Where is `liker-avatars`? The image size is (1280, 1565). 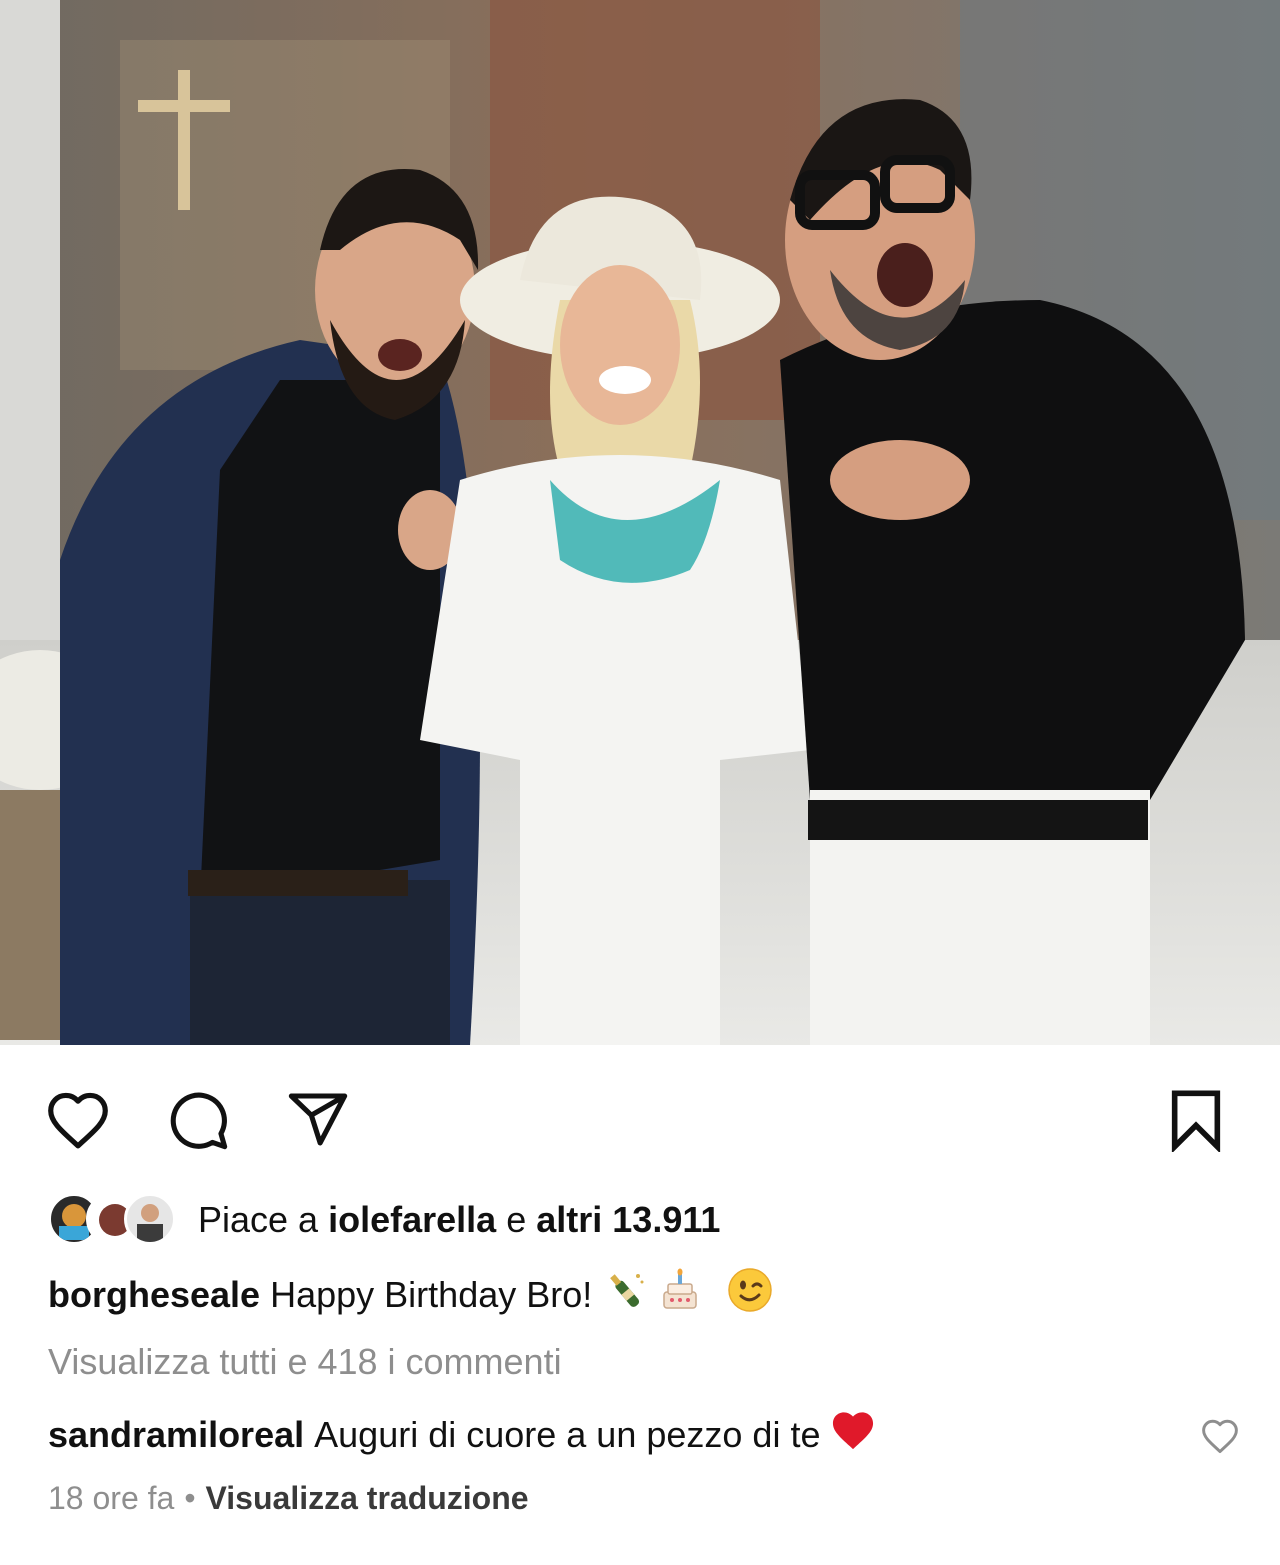
liker-avatars is located at coordinates (114, 1220).